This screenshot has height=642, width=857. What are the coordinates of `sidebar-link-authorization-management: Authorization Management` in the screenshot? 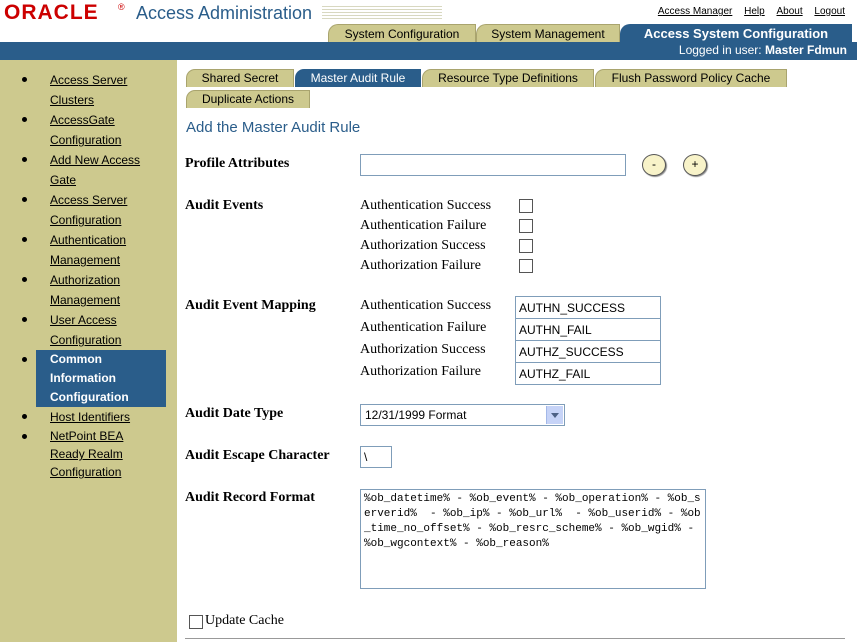 It's located at (101, 290).